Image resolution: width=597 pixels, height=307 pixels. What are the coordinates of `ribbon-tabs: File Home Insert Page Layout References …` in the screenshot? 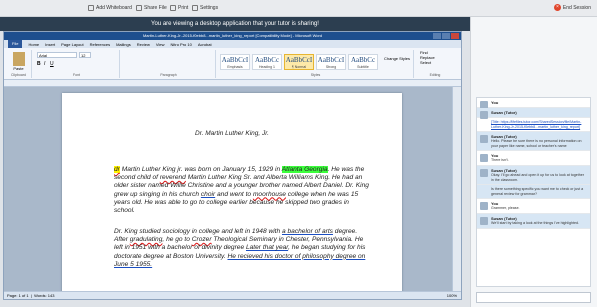 It's located at (232, 44).